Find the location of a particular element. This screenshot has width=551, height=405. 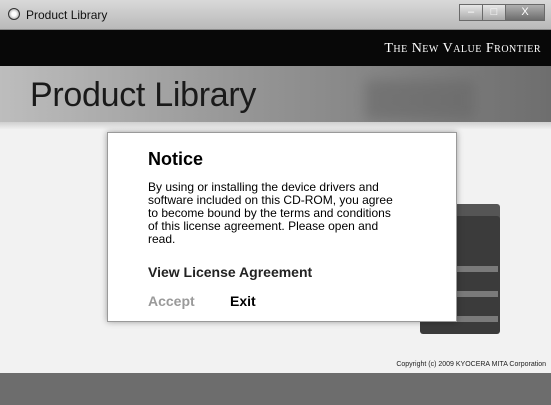

maximize-button: □ is located at coordinates (494, 12).